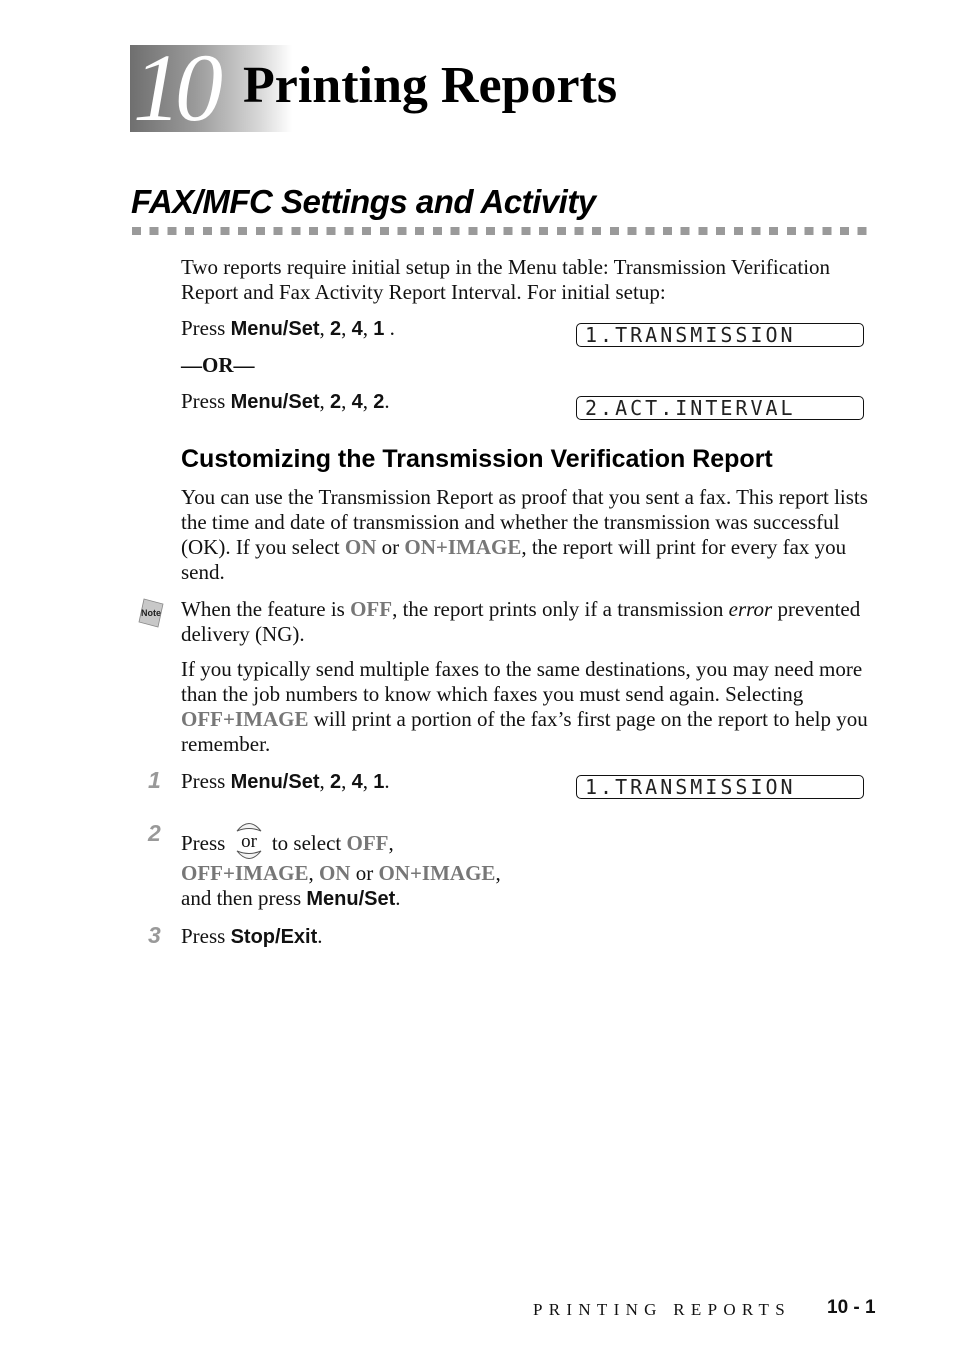  I want to click on note-icon: Note, so click(151, 613).